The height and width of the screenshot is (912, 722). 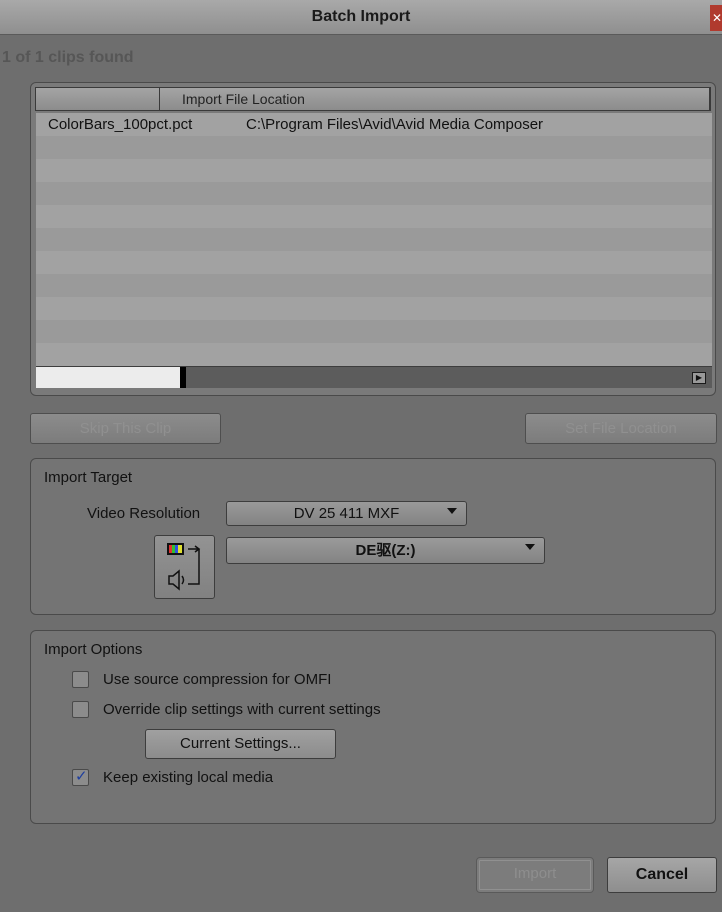 I want to click on option-source-compression: Use source compression for OMFI, so click(x=201, y=679).